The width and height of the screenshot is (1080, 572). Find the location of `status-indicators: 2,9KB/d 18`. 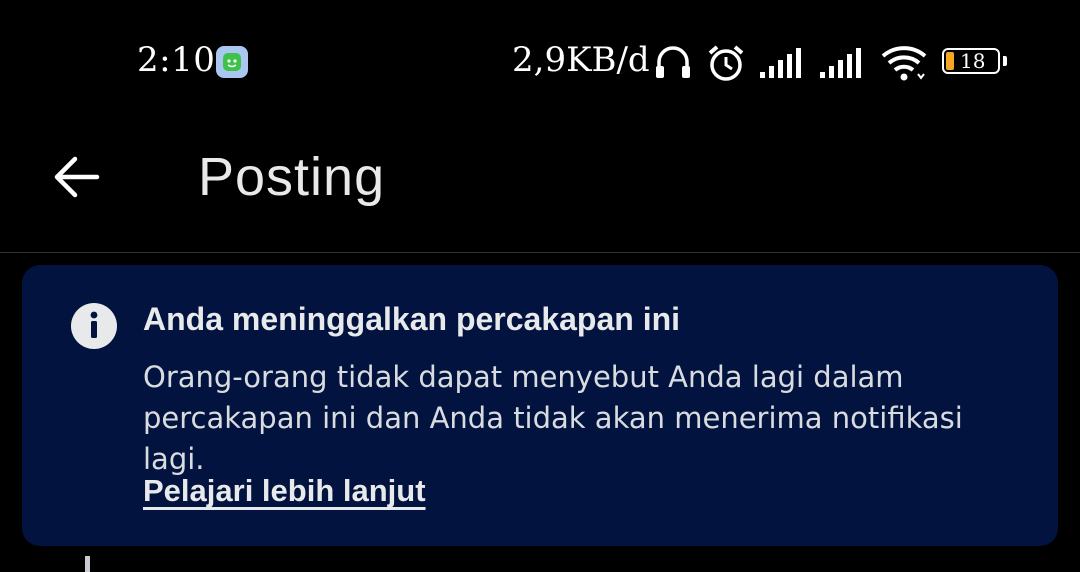

status-indicators: 2,9KB/d 18 is located at coordinates (762, 62).